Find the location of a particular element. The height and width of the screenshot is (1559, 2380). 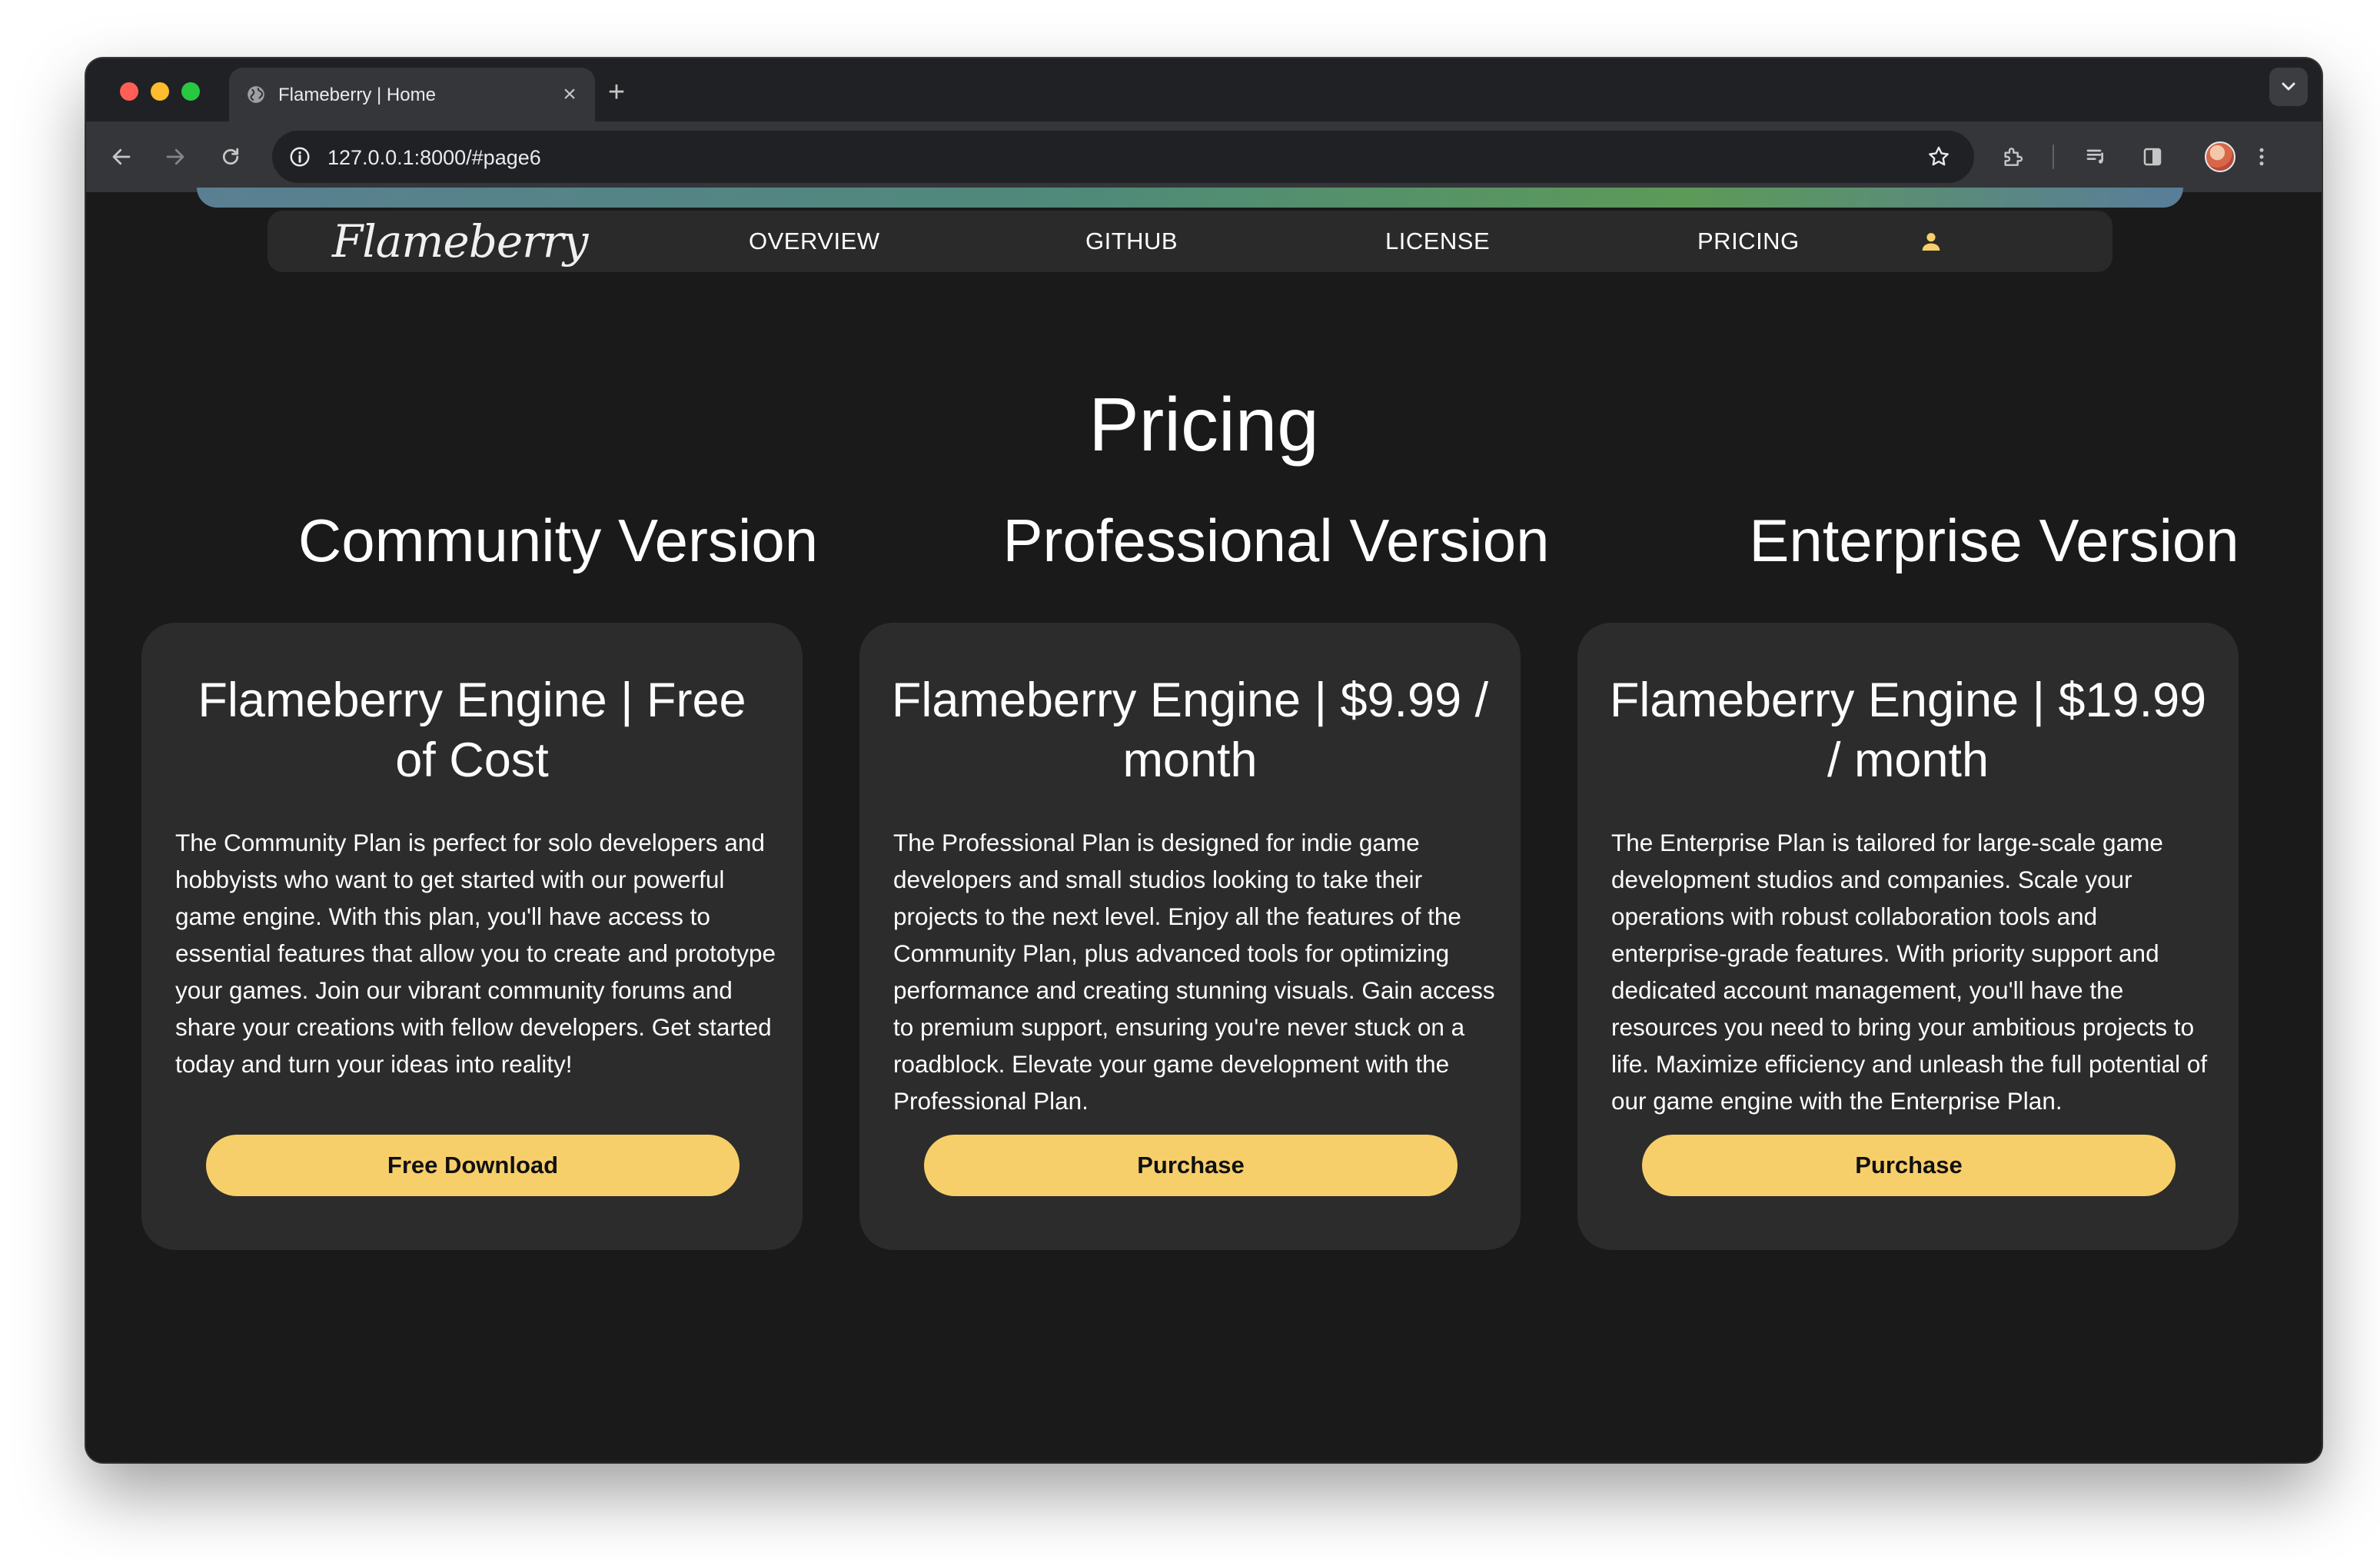

extensions-icon is located at coordinates (2013, 157).